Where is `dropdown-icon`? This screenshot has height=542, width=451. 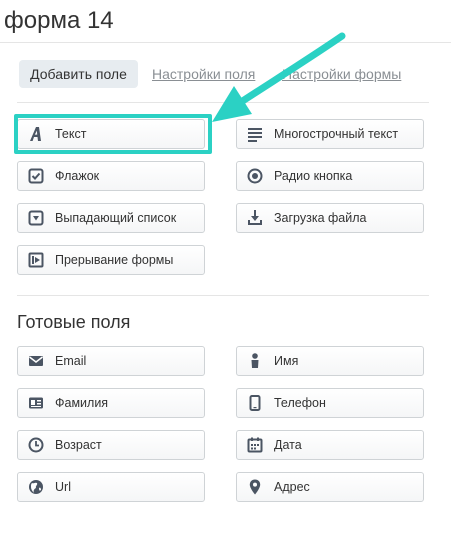 dropdown-icon is located at coordinates (36, 218).